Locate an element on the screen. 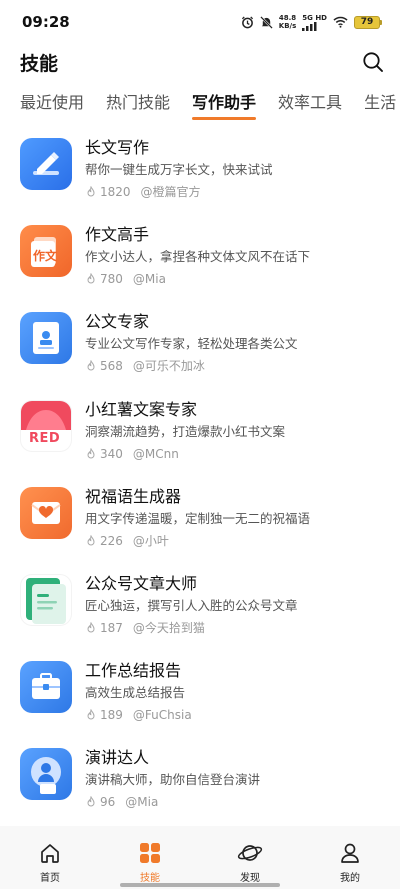 This screenshot has width=400, height=889. network-speed: 48.8 KB/s is located at coordinates (287, 22).